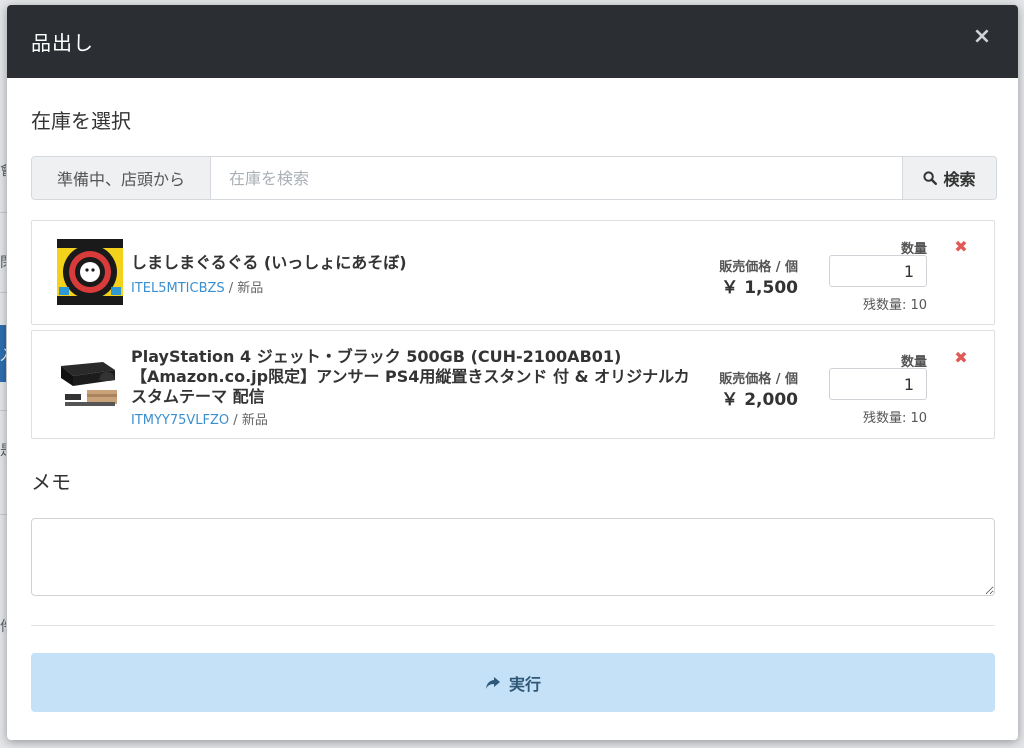 Image resolution: width=1024 pixels, height=748 pixels. I want to click on footer-divider, so click(513, 625).